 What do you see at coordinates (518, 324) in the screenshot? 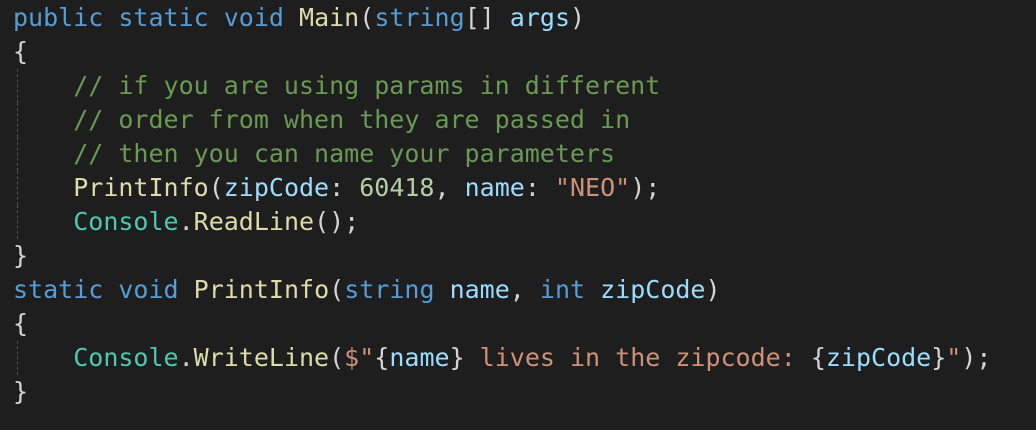
I see `code-line-10: {` at bounding box center [518, 324].